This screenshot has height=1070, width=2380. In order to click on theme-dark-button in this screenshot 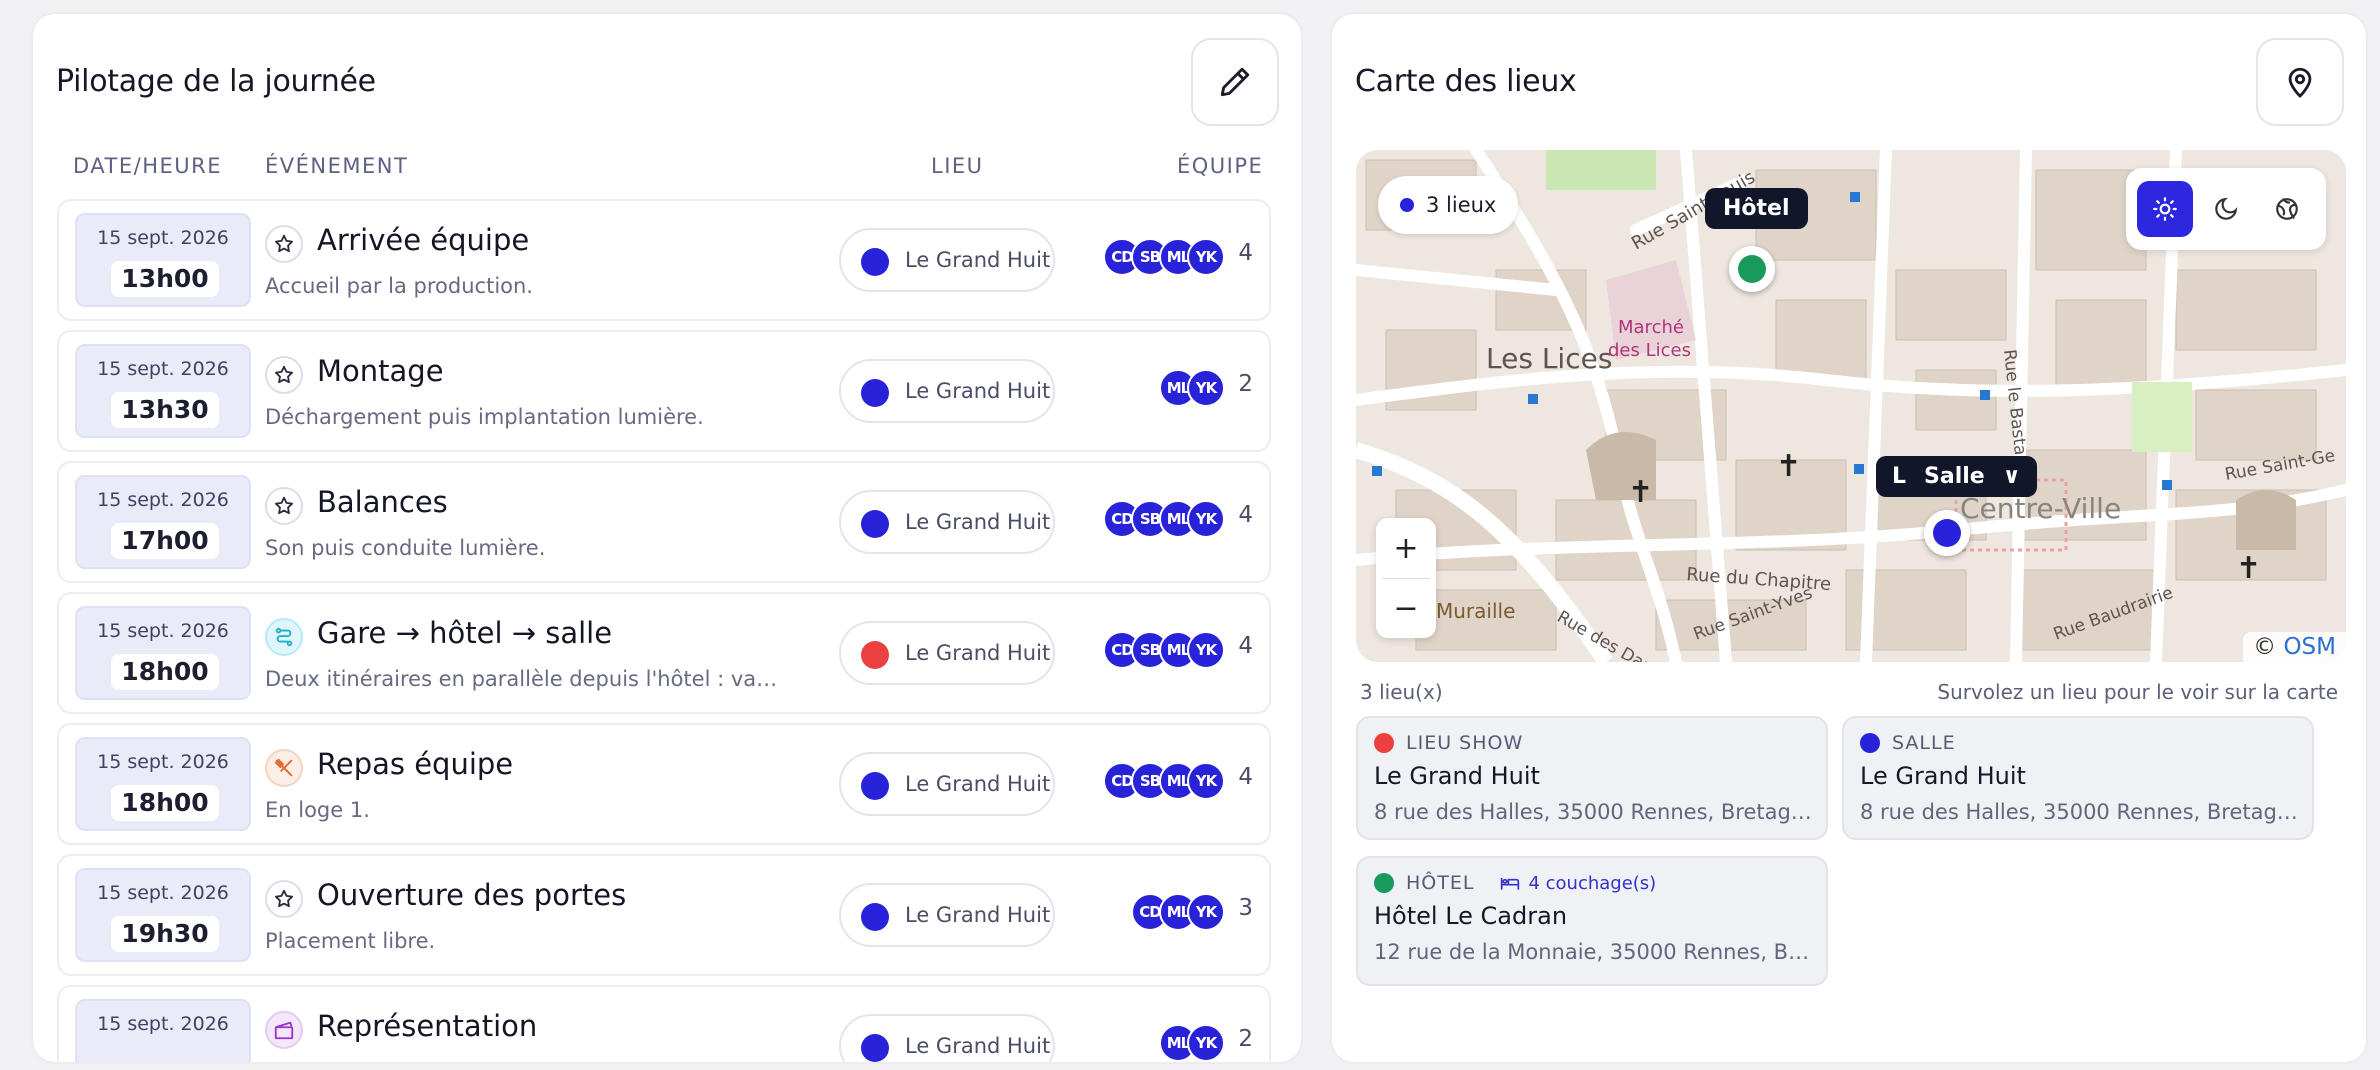, I will do `click(2226, 209)`.